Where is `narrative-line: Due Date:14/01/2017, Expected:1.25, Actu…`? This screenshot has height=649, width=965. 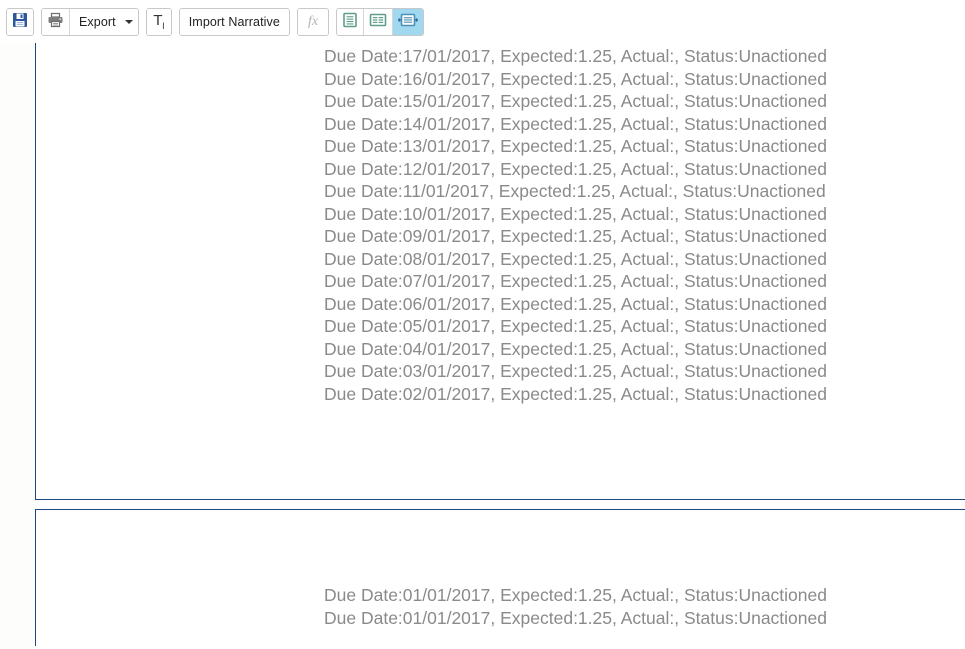
narrative-line: Due Date:14/01/2017, Expected:1.25, Actu… is located at coordinates (575, 123).